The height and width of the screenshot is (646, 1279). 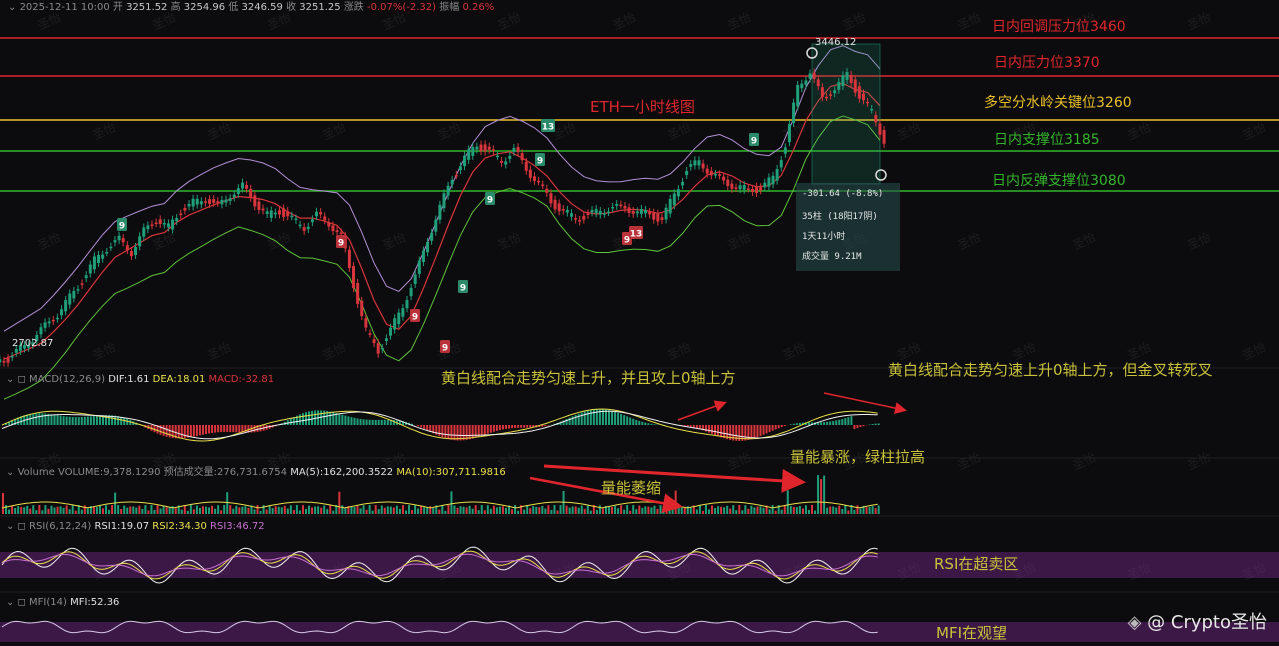 I want to click on max-price-label: 3446.12, so click(x=836, y=42).